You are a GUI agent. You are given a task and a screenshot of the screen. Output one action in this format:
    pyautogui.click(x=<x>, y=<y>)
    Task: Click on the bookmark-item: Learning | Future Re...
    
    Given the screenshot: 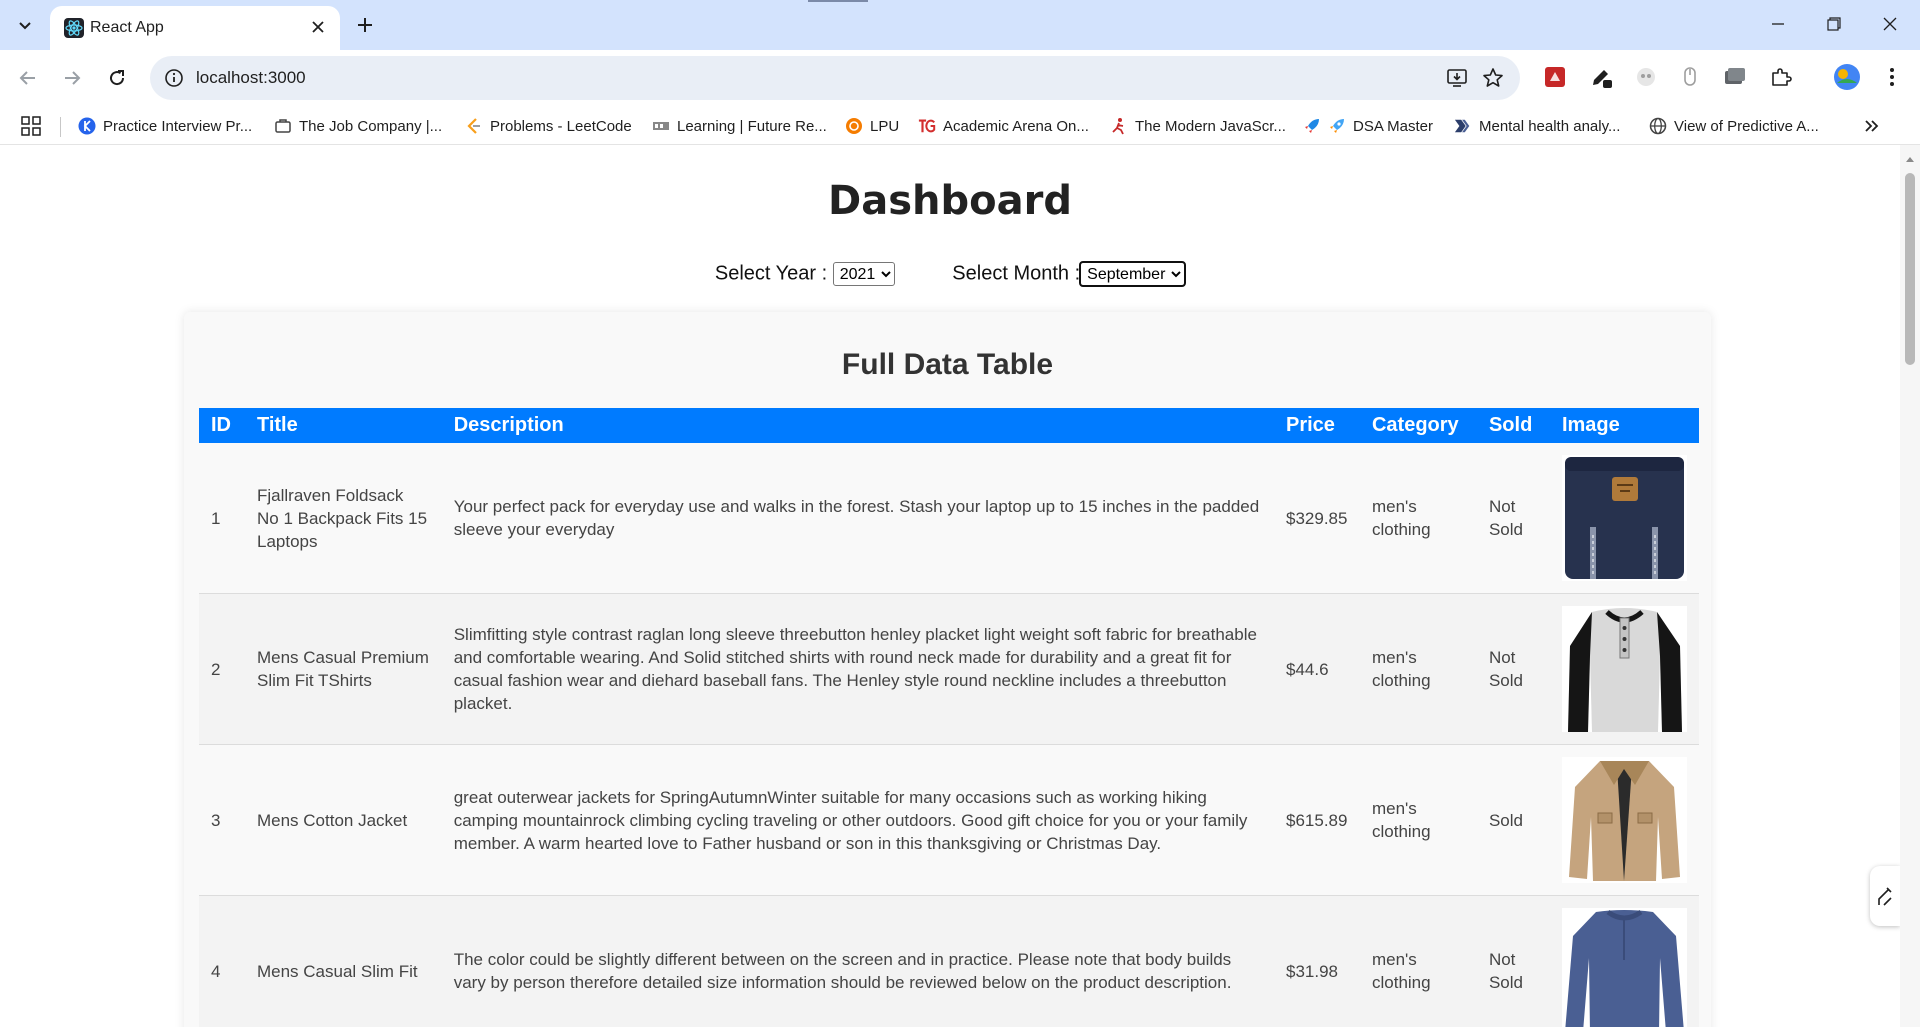 What is the action you would take?
    pyautogui.click(x=739, y=126)
    